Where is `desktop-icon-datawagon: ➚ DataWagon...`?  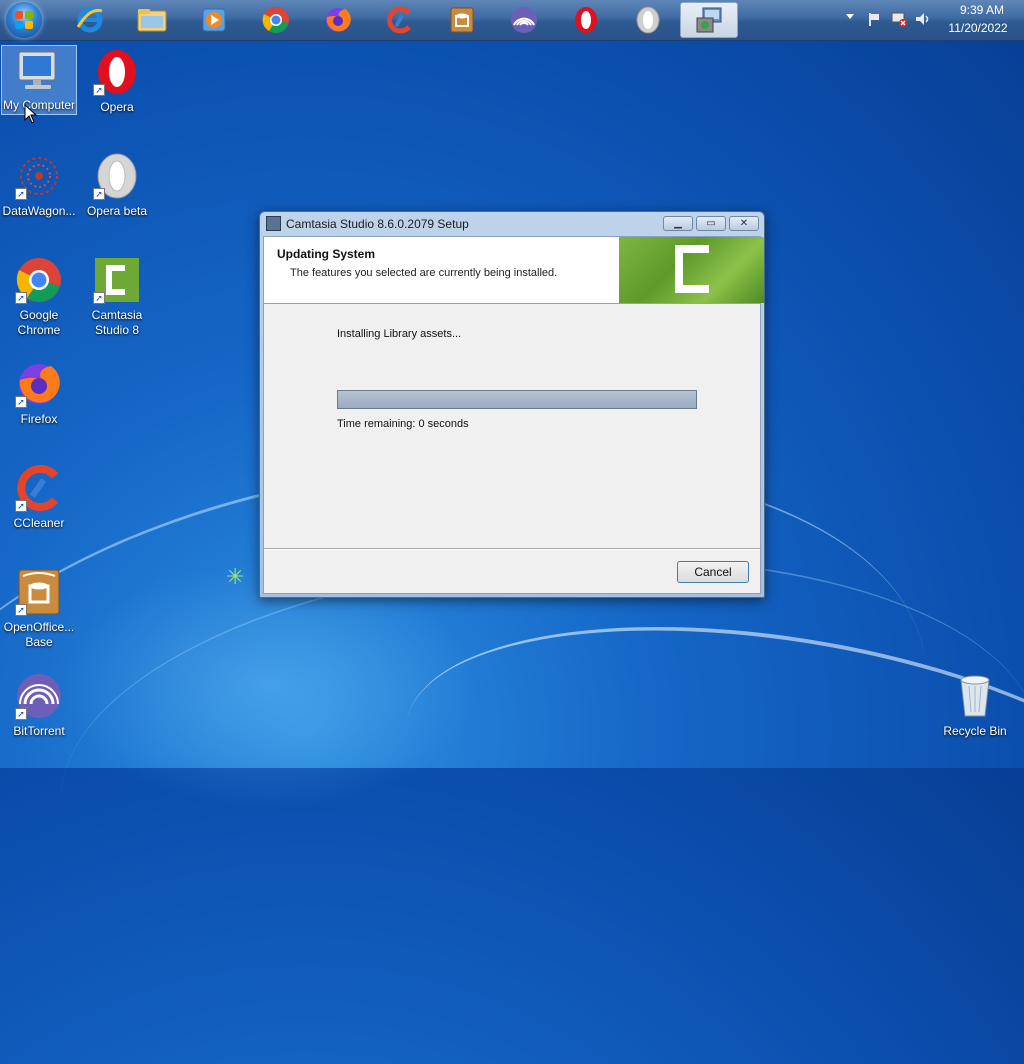 desktop-icon-datawagon: ➚ DataWagon... is located at coordinates (39, 185).